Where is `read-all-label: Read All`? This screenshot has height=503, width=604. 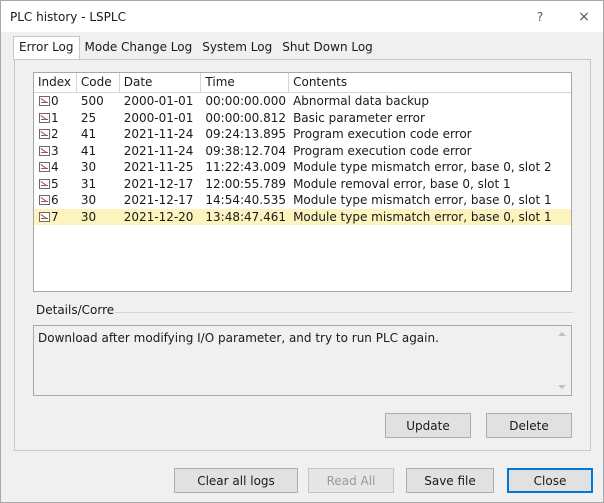
read-all-label: Read All is located at coordinates (351, 480).